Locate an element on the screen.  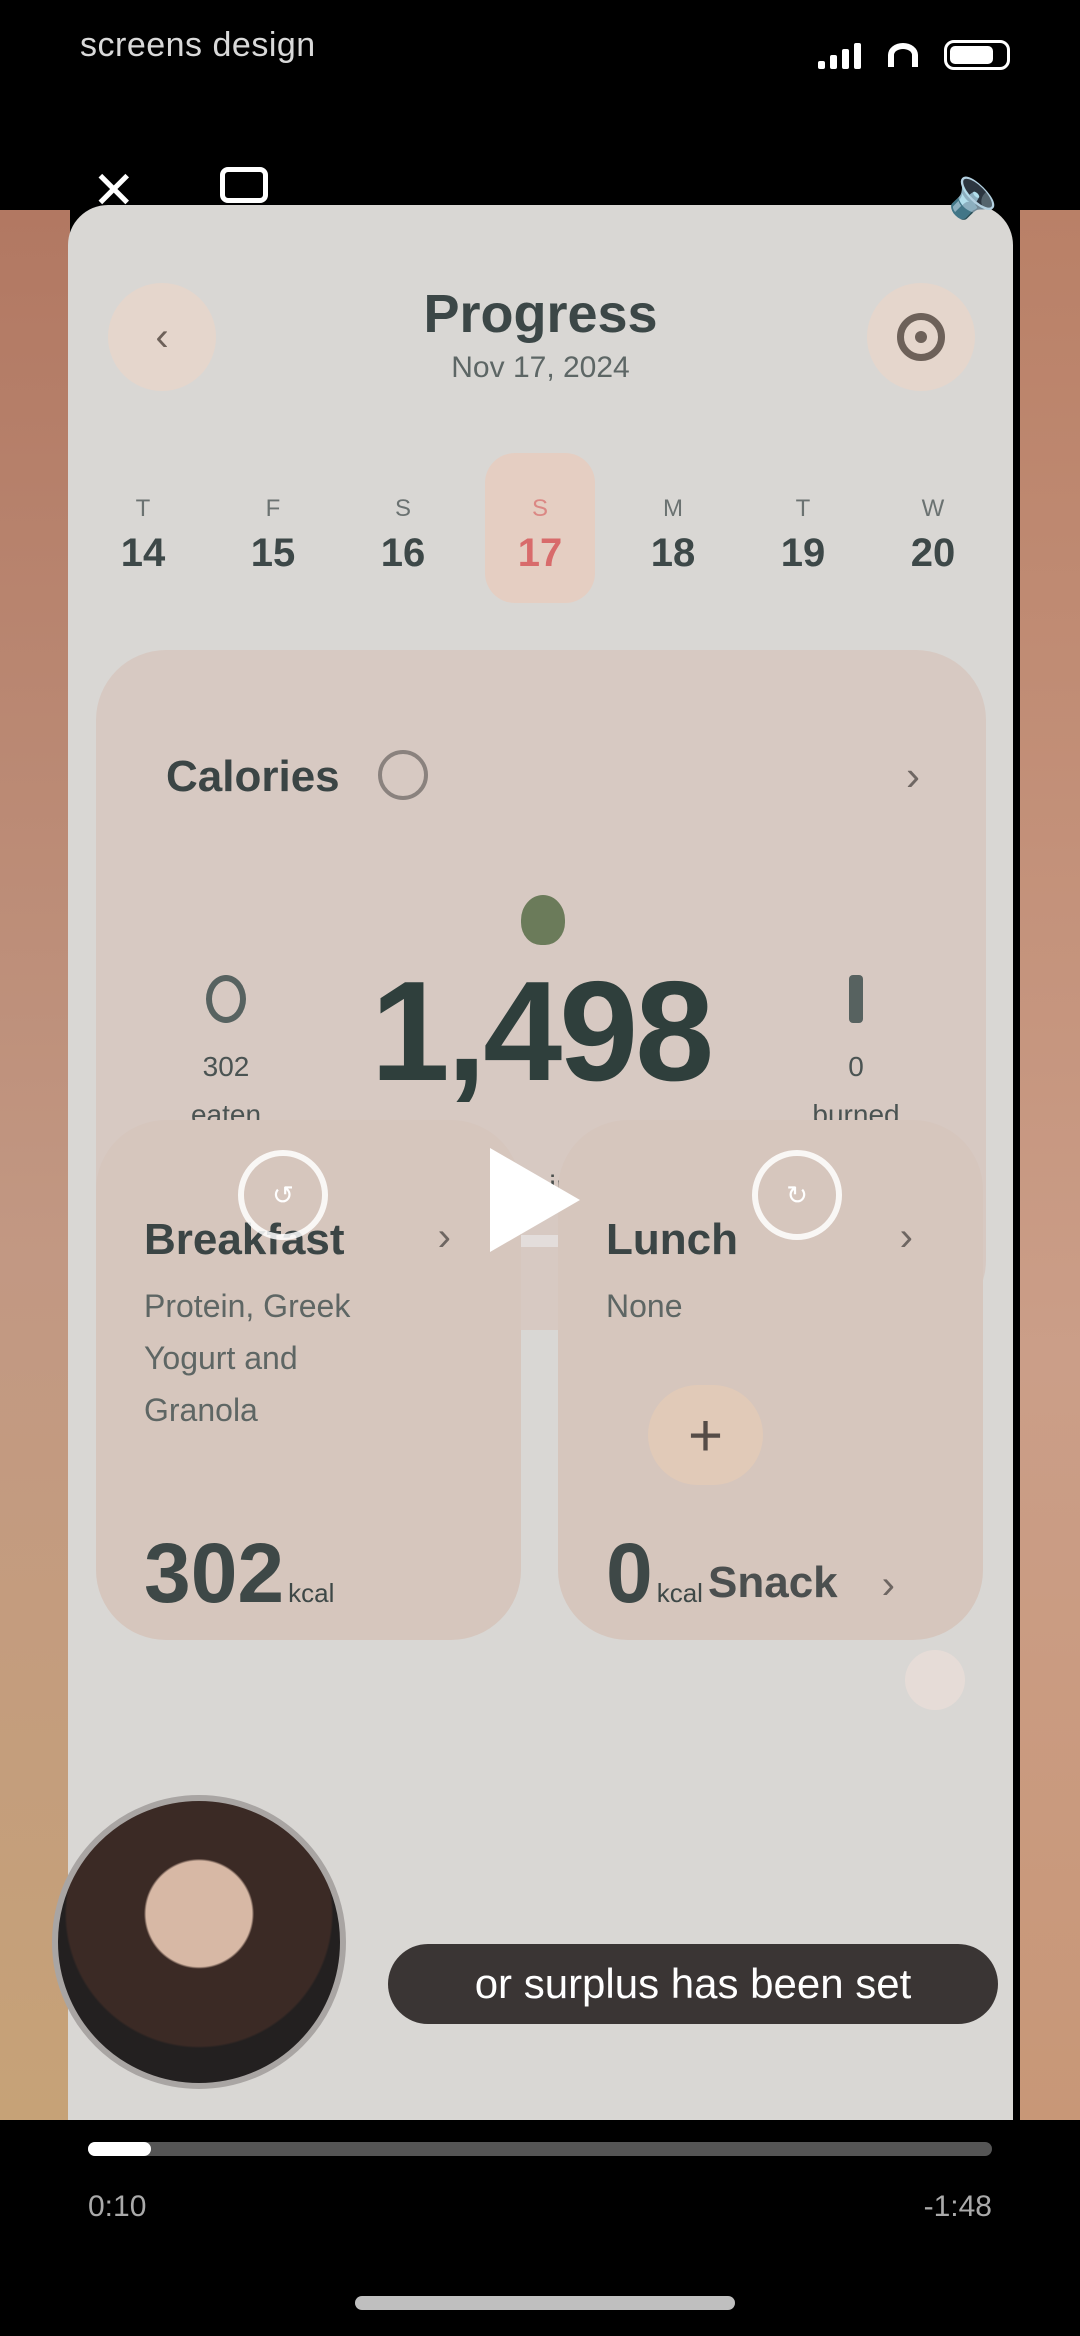
meal-kcal-value: 302 is located at coordinates (214, 1573).